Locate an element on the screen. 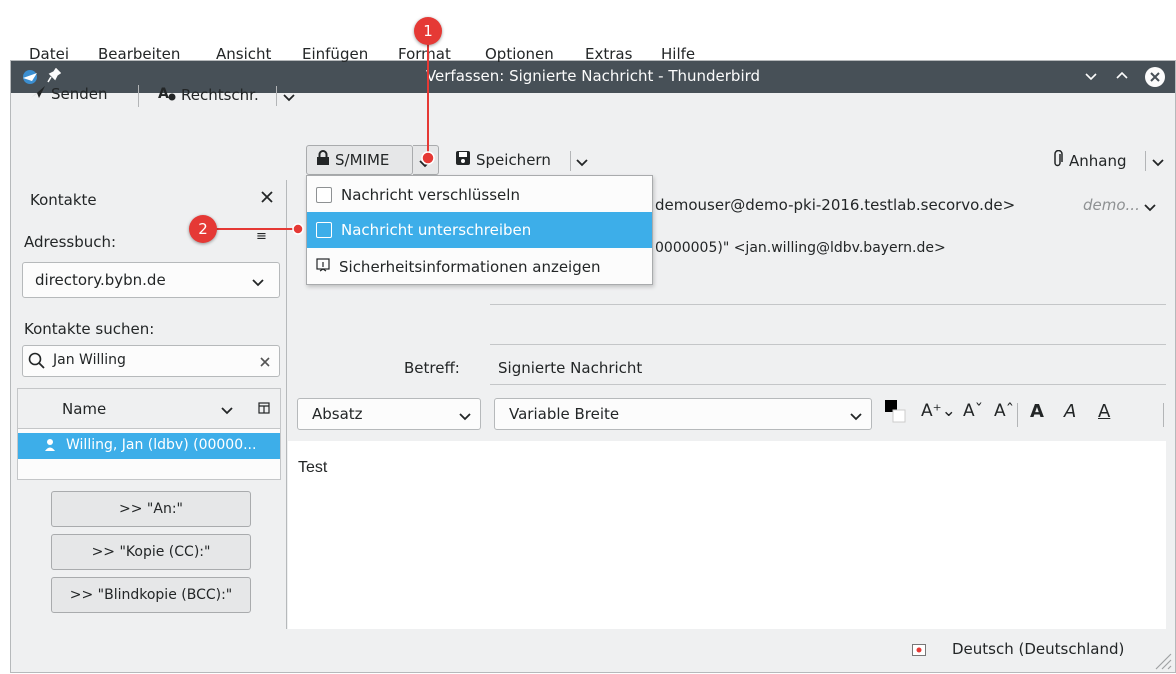 This screenshot has height=674, width=1176. callout-1: 1 is located at coordinates (428, 31).